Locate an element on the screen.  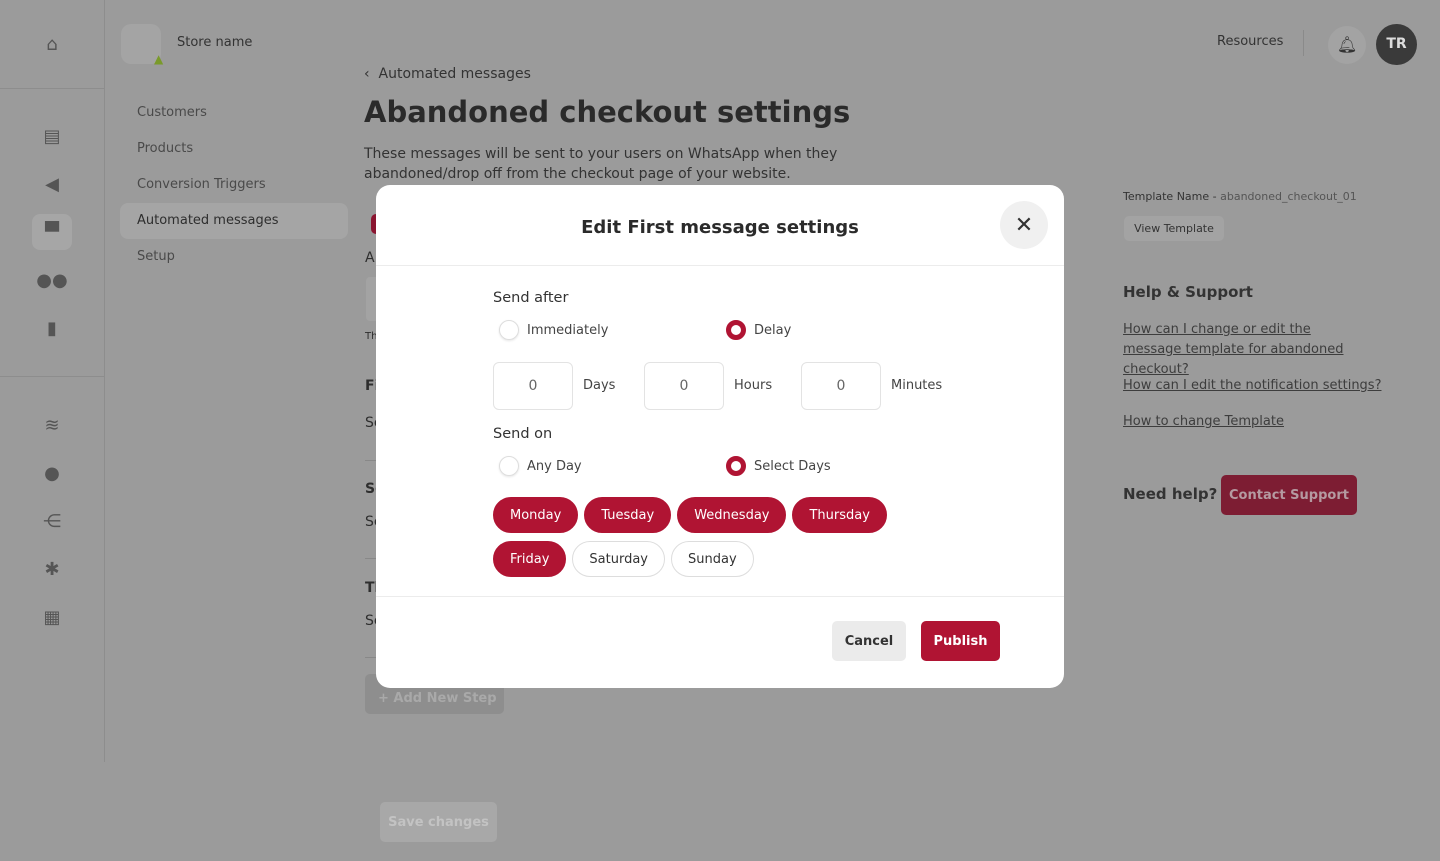
modal-title: Edit First message settings is located at coordinates (720, 225).